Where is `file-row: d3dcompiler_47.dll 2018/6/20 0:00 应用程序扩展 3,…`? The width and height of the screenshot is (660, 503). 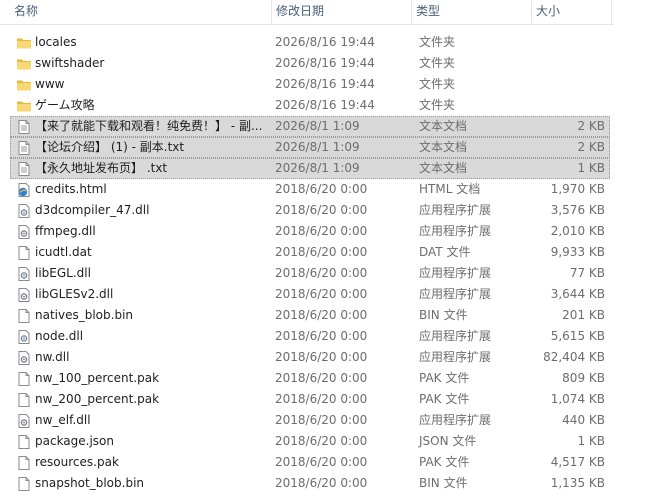 file-row: d3dcompiler_47.dll 2018/6/20 0:00 应用程序扩展 3,… is located at coordinates (310, 210).